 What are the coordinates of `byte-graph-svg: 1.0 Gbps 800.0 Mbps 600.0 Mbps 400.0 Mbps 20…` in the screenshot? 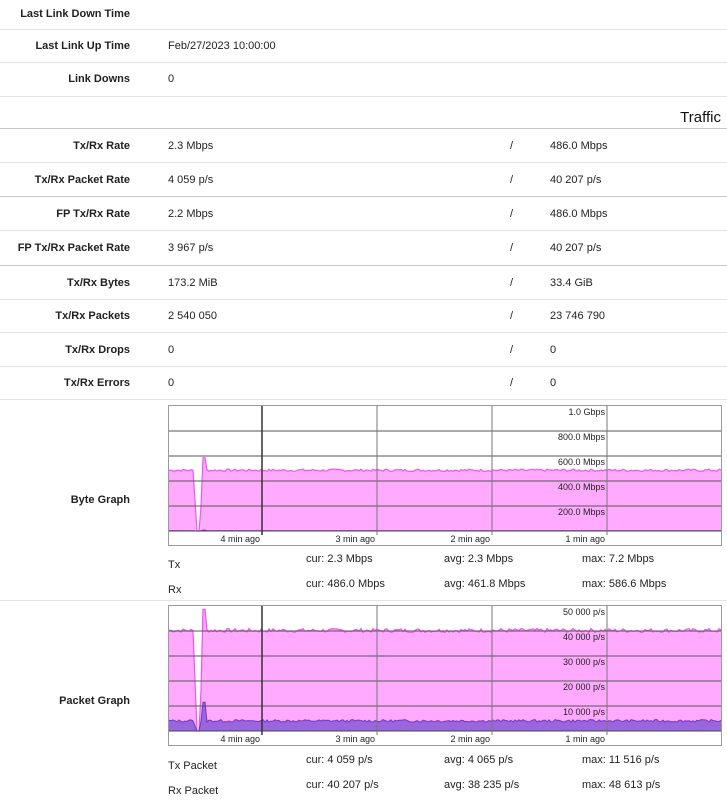 It's located at (445, 475).